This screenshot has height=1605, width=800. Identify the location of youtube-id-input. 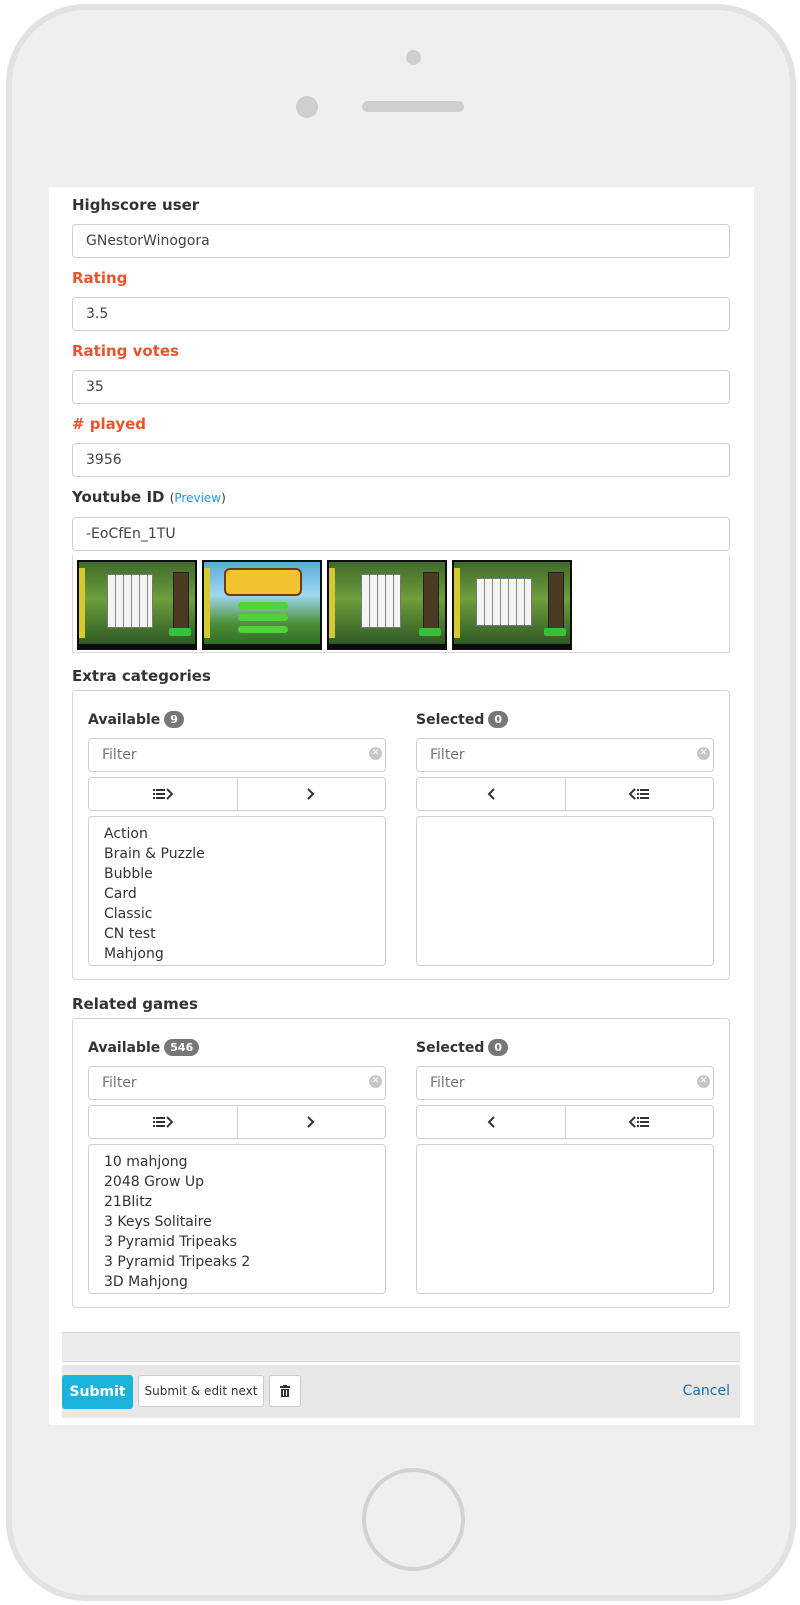
(401, 534).